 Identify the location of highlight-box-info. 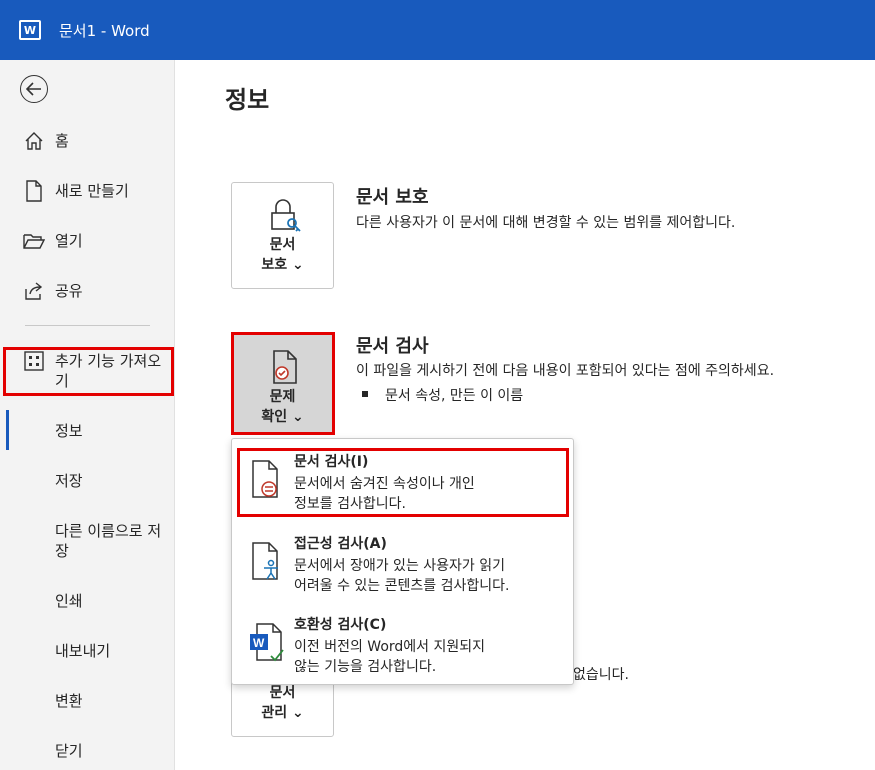
(88, 371).